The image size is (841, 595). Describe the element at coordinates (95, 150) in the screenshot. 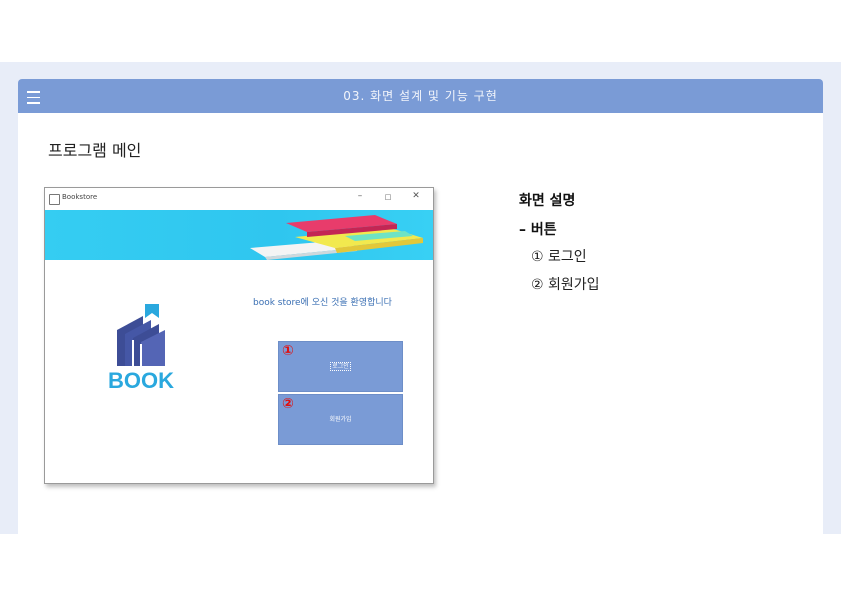

I see `page-title: 프로그램 메인` at that location.